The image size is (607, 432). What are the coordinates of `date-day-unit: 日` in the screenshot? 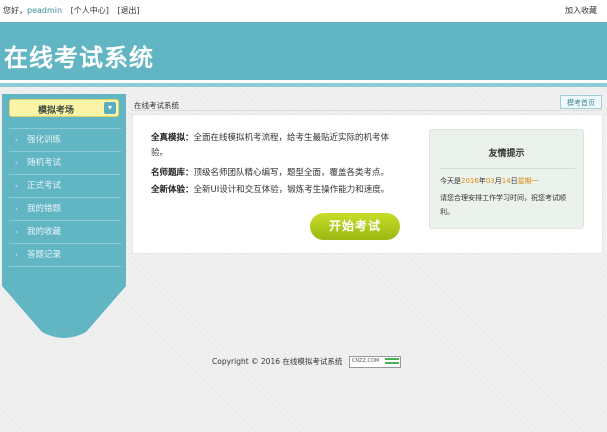 It's located at (514, 181).